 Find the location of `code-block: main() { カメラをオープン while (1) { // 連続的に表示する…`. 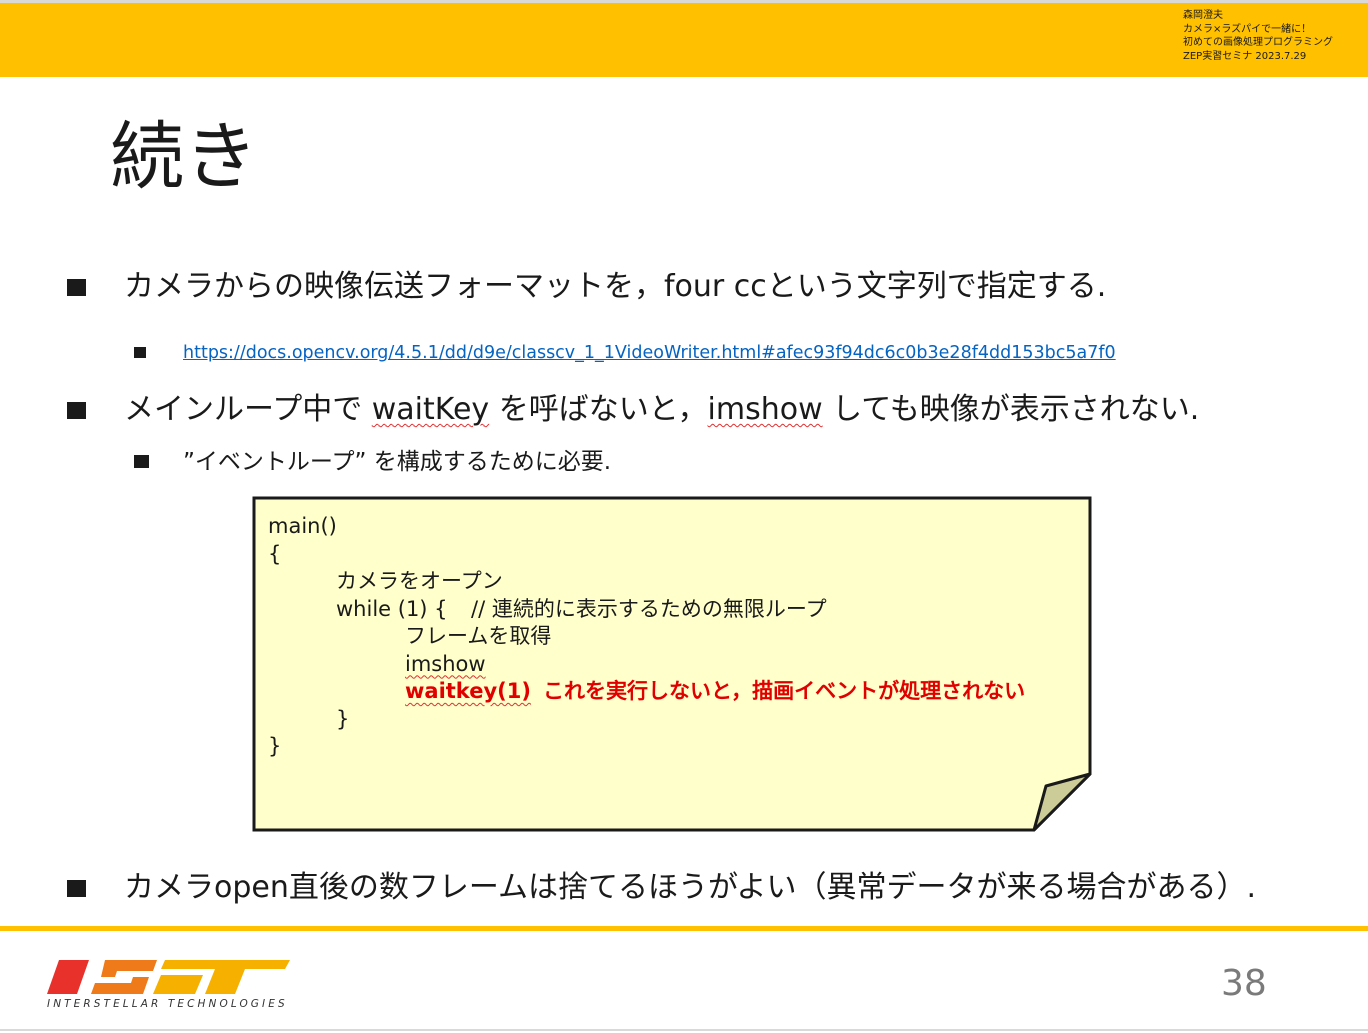

code-block: main() { カメラをオープン while (1) { // 連続的に表示する… is located at coordinates (646, 637).